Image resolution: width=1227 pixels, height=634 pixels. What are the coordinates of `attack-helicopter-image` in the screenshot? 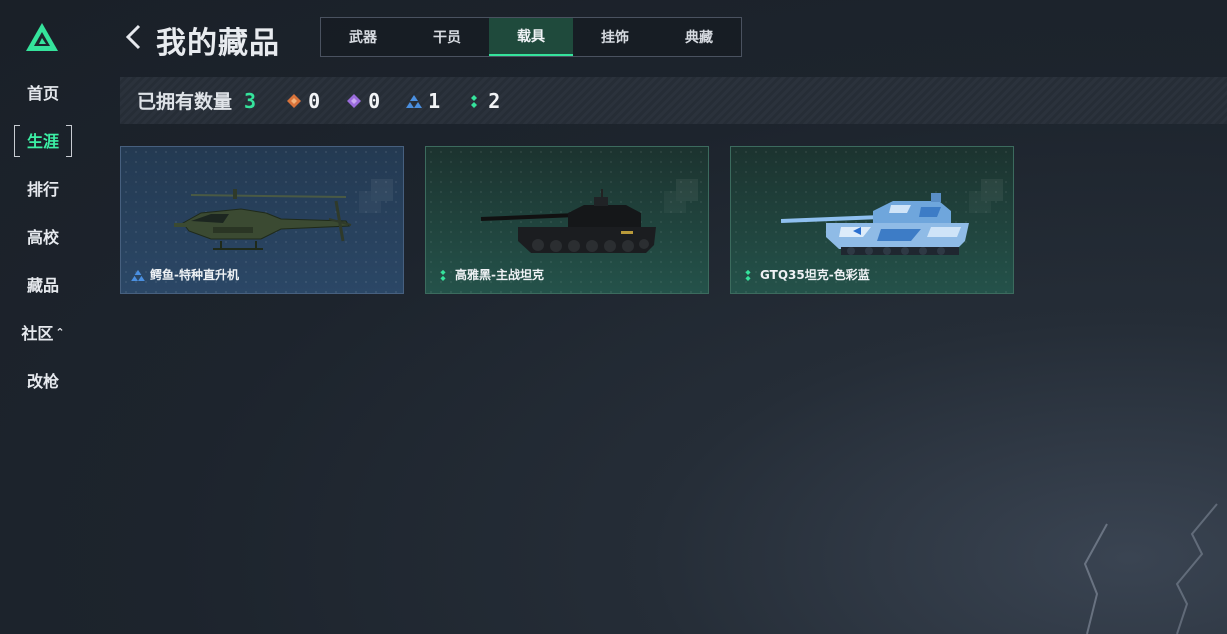 It's located at (263, 219).